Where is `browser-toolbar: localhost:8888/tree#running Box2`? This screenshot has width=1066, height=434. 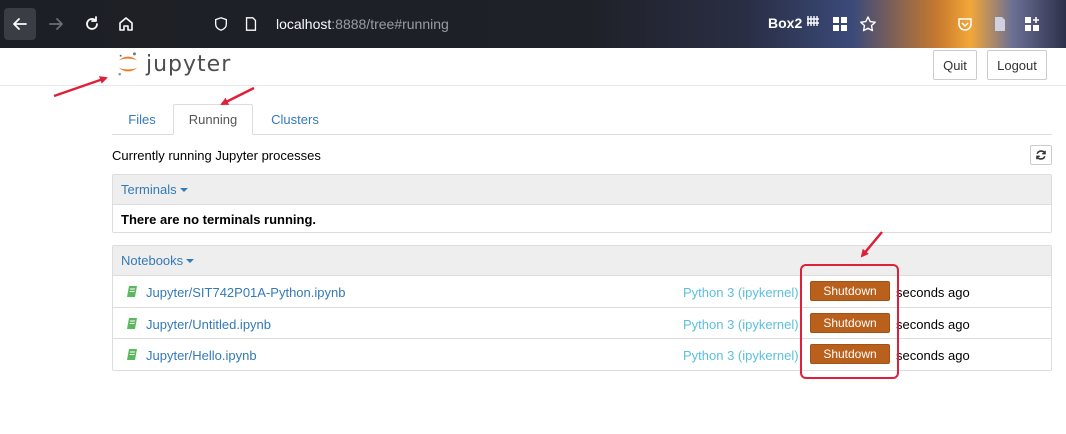
browser-toolbar: localhost:8888/tree#running Box2 is located at coordinates (533, 24).